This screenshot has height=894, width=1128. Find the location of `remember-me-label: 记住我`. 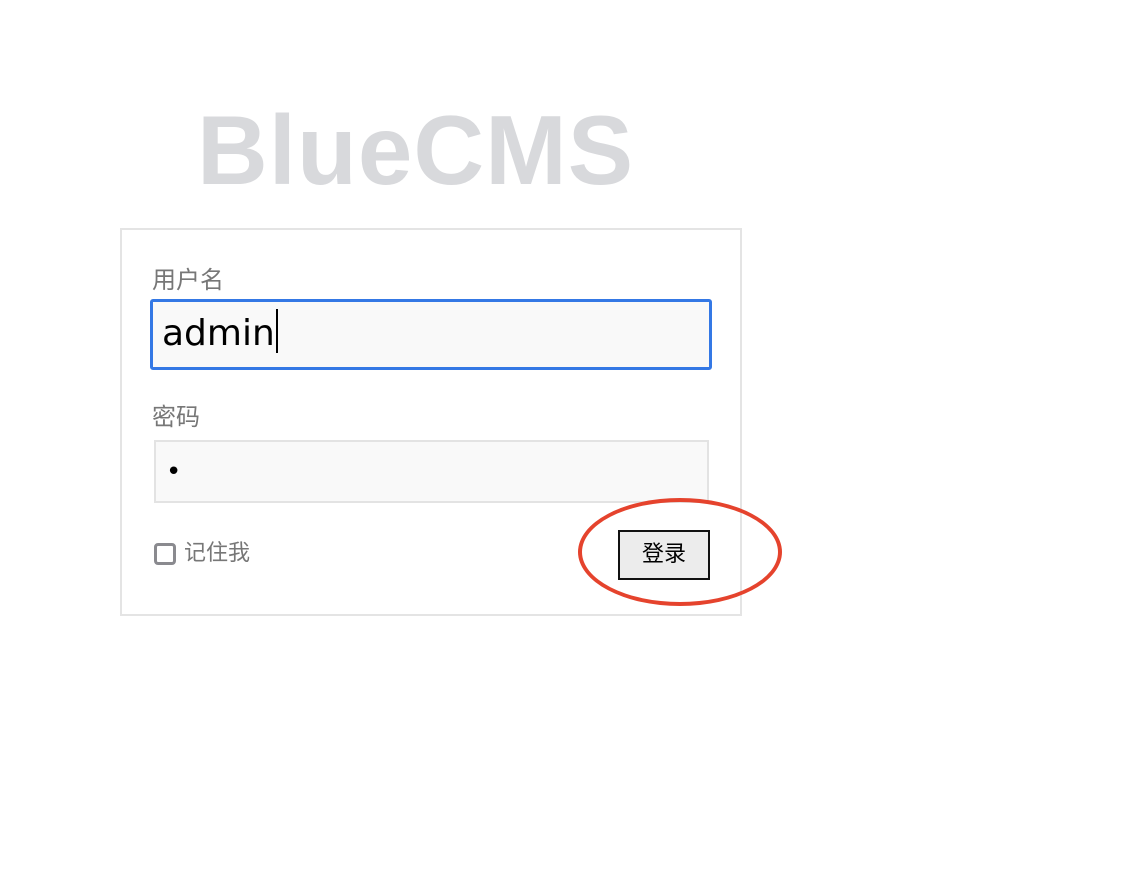

remember-me-label: 记住我 is located at coordinates (217, 554).